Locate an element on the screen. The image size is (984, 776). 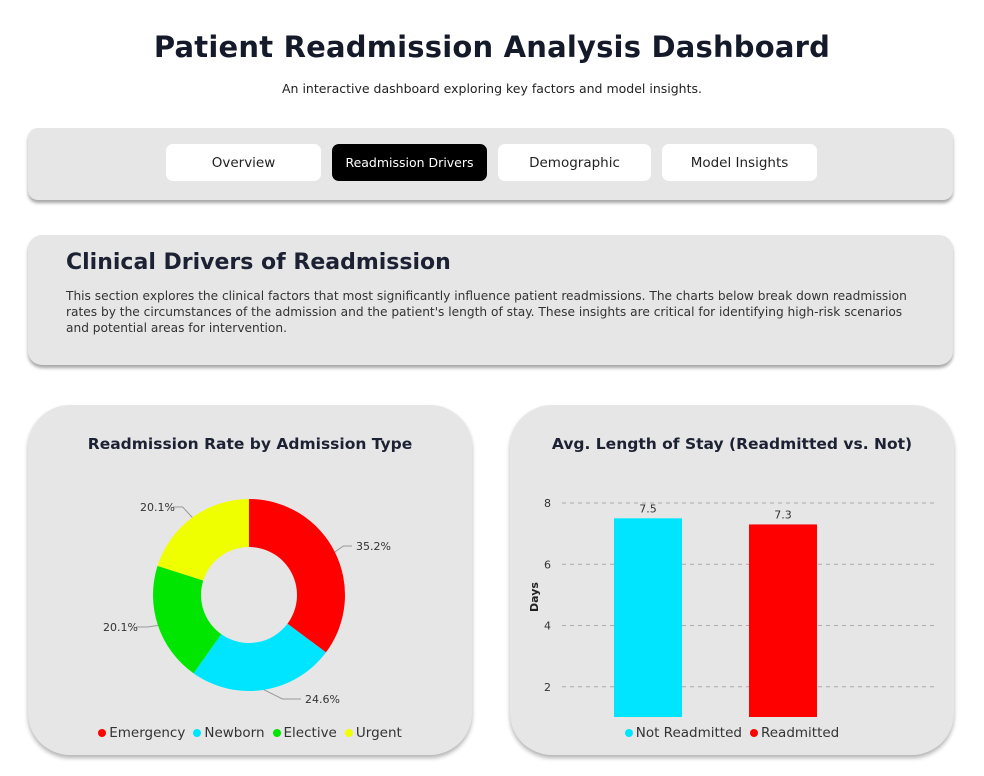
legend-label: Urgent is located at coordinates (378, 733).